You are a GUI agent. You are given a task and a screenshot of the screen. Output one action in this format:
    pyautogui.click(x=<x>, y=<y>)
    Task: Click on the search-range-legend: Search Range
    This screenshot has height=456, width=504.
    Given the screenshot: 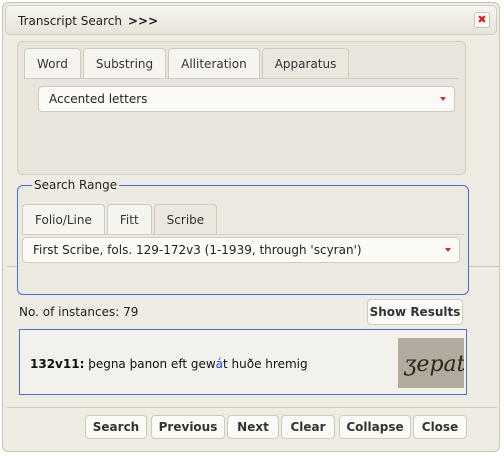 What is the action you would take?
    pyautogui.click(x=76, y=185)
    